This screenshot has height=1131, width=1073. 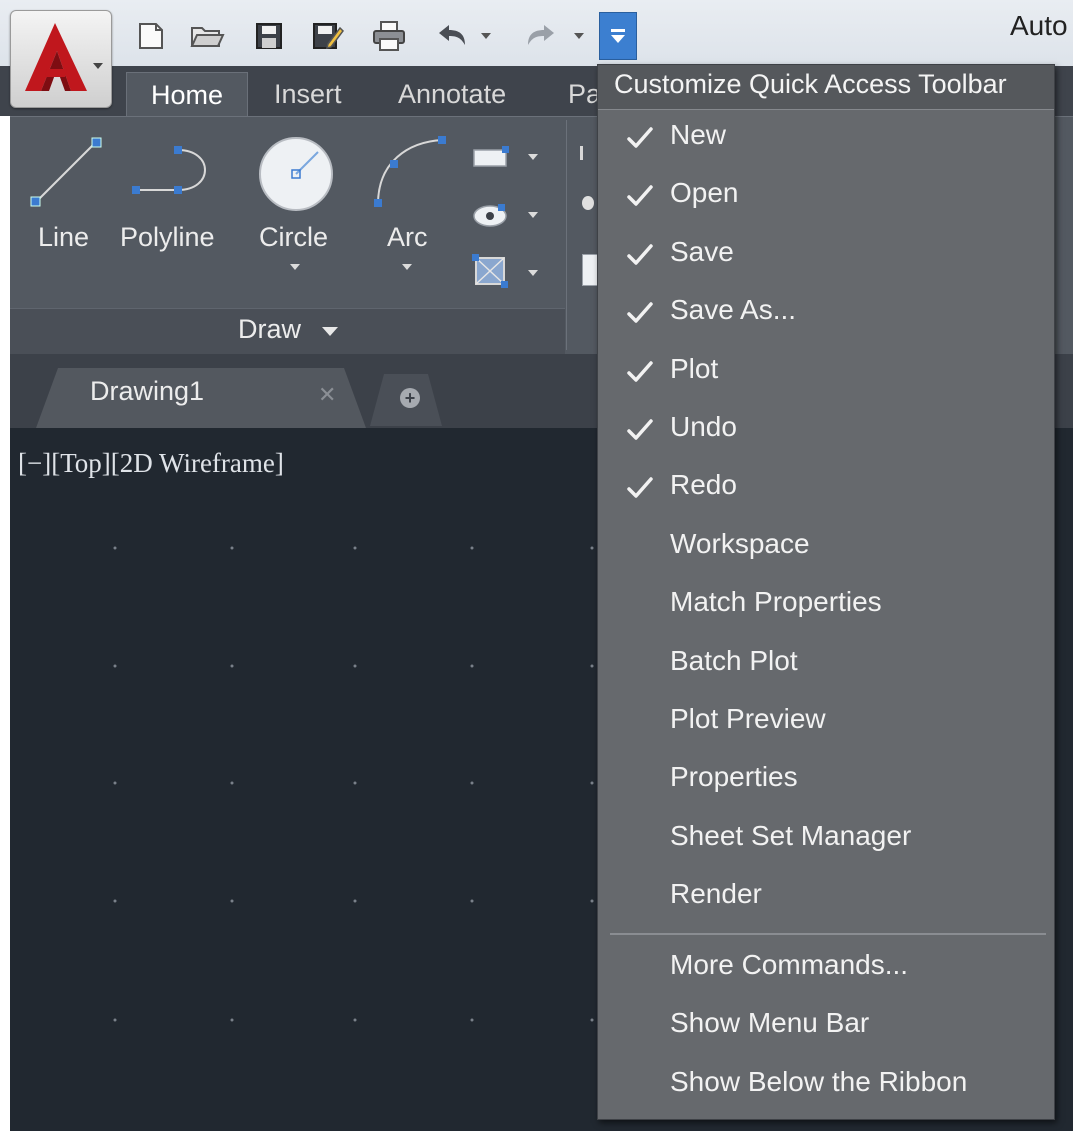 What do you see at coordinates (826, 431) in the screenshot?
I see `menu-item-undo: Undo` at bounding box center [826, 431].